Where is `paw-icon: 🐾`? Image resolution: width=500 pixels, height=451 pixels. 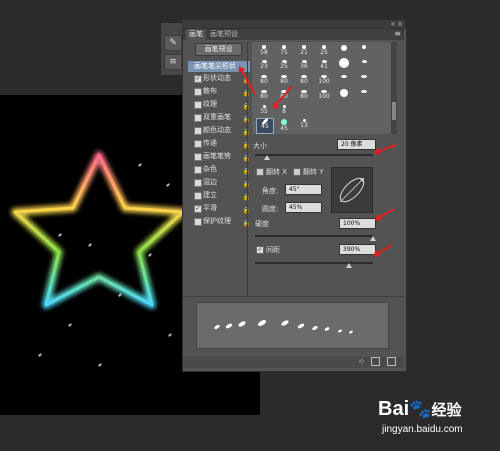
paw-icon: 🐾 is located at coordinates (420, 409).